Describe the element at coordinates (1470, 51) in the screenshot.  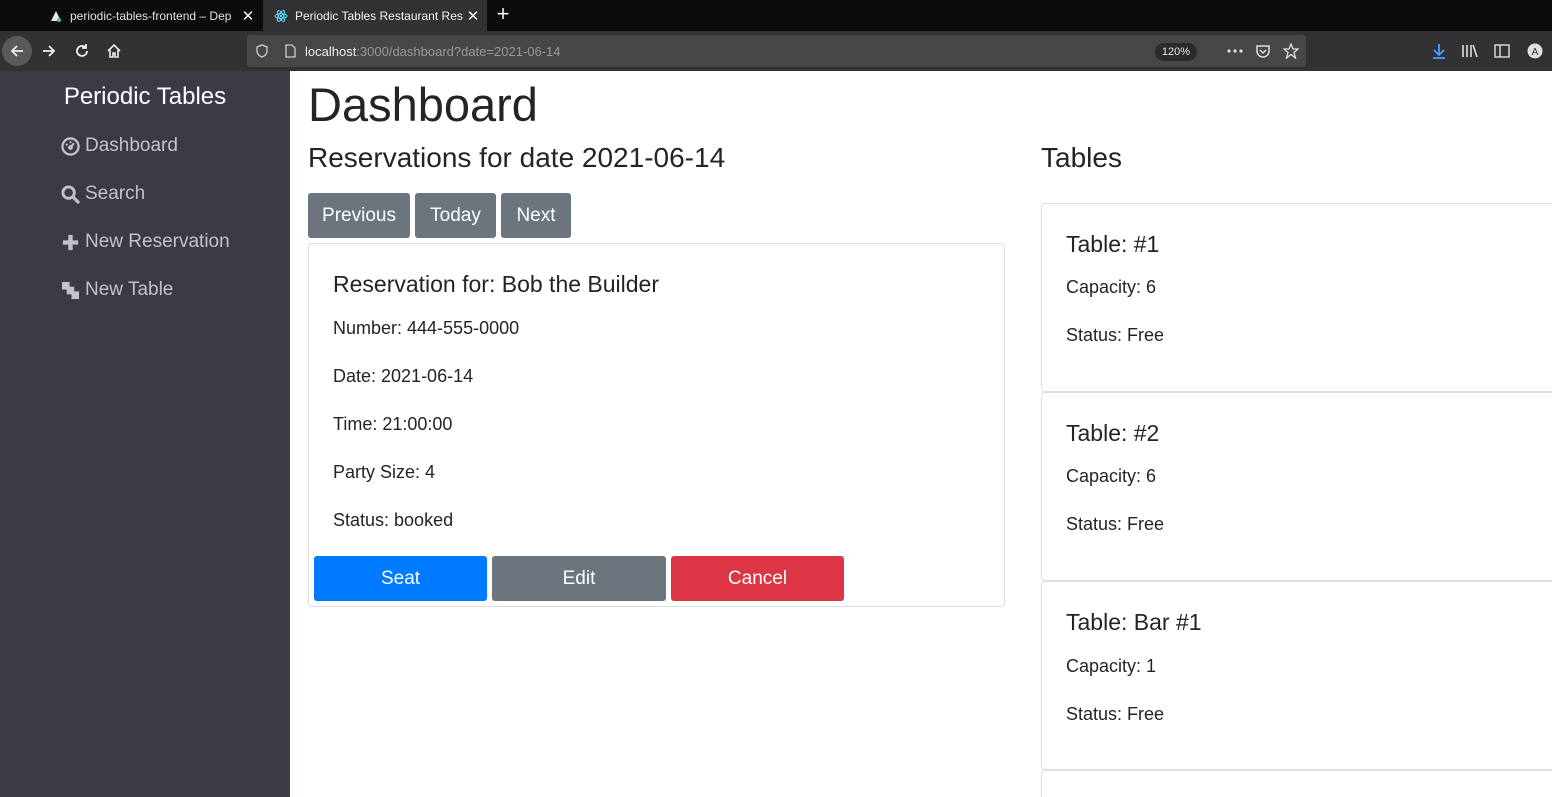
I see `library-icon` at that location.